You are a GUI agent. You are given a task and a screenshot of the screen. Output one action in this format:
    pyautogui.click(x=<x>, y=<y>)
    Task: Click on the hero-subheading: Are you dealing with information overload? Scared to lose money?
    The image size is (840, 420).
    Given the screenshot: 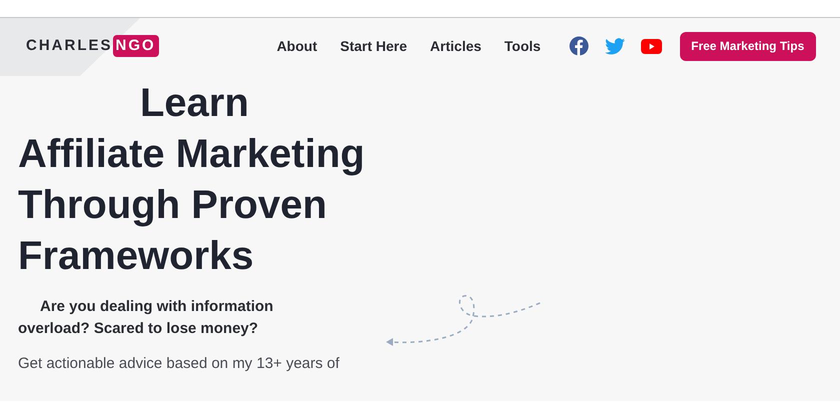 What is the action you would take?
    pyautogui.click(x=146, y=318)
    